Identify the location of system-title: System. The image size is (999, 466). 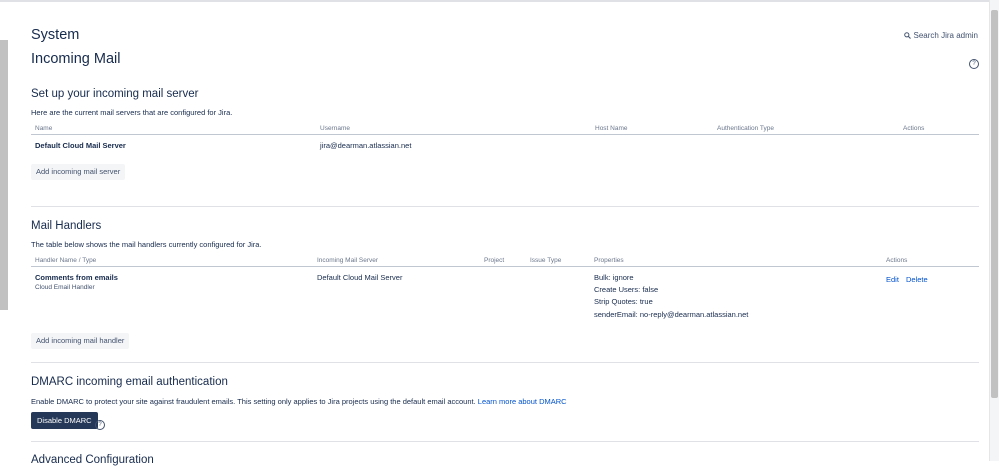
(55, 35).